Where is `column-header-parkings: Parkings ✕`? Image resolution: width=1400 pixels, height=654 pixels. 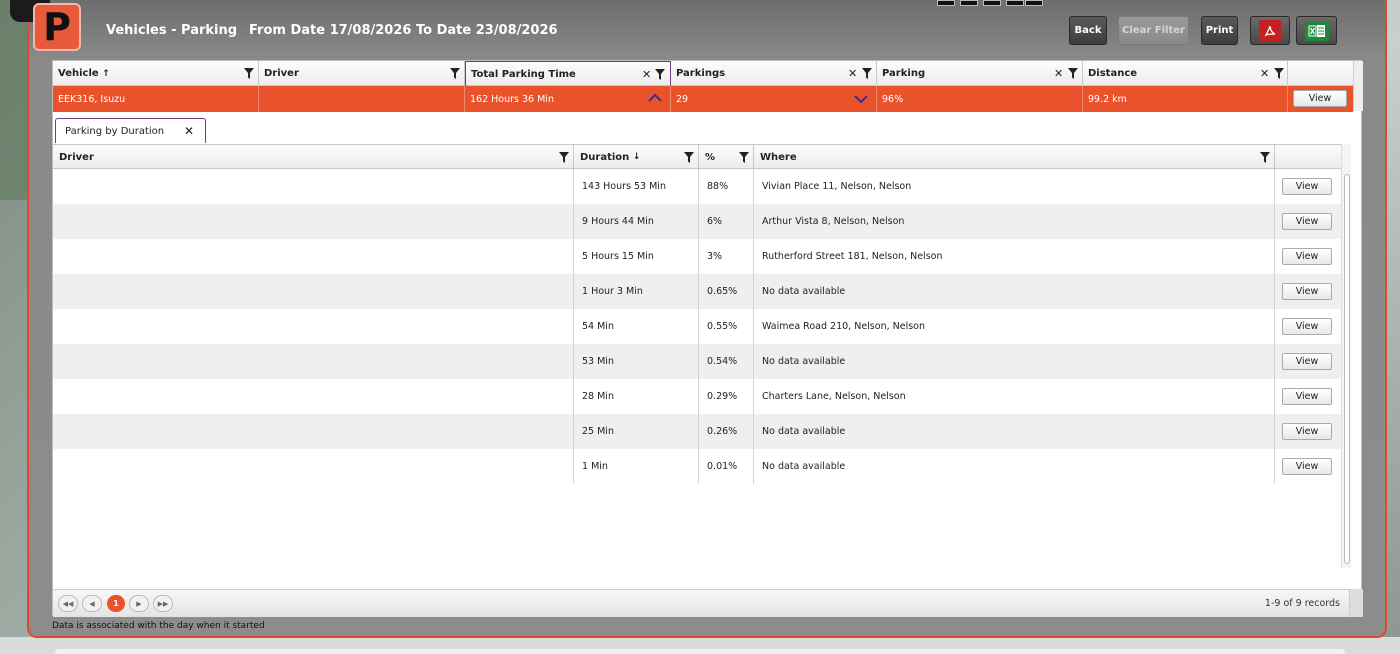 column-header-parkings: Parkings ✕ is located at coordinates (774, 73).